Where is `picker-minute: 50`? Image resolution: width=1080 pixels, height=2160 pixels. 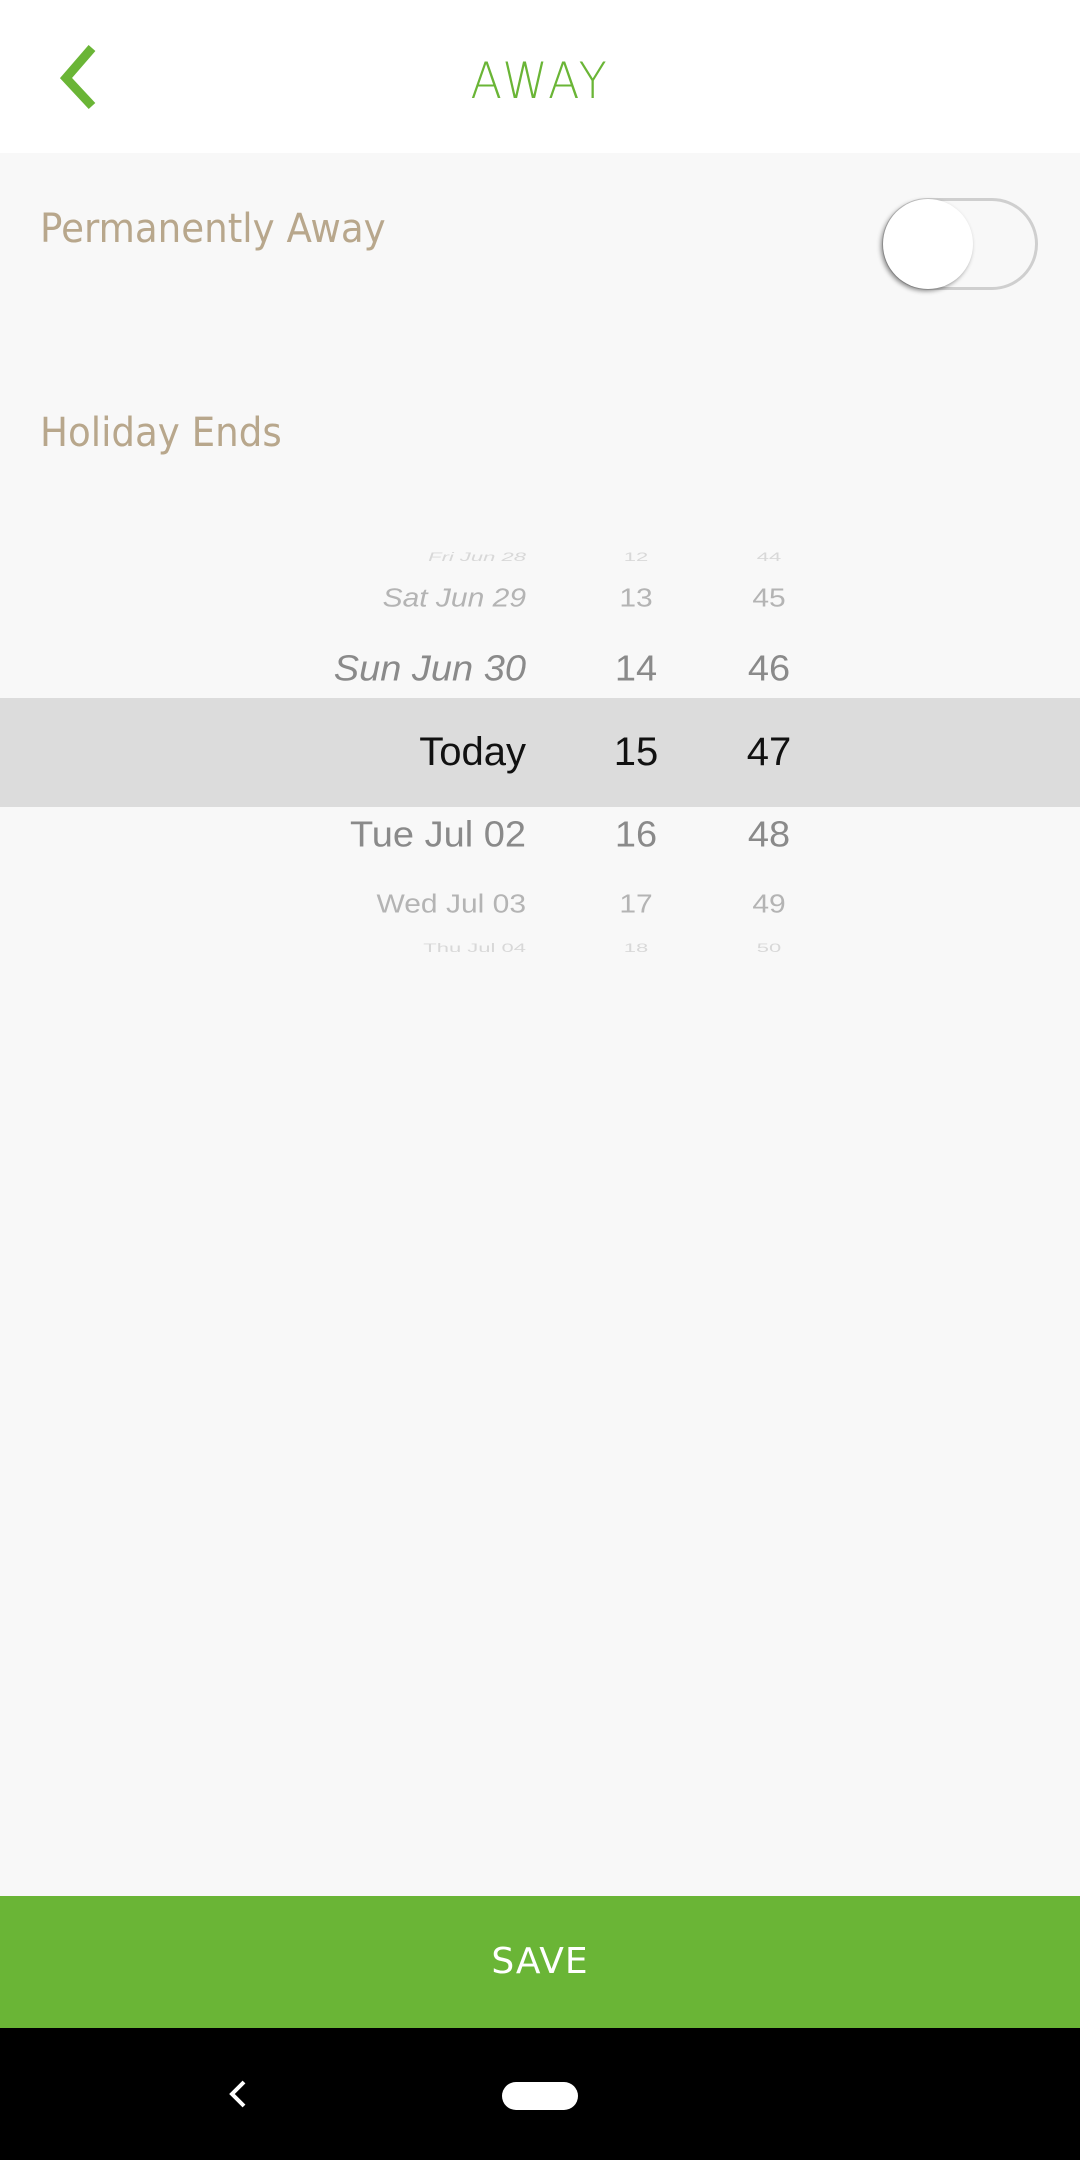
picker-minute: 50 is located at coordinates (769, 947).